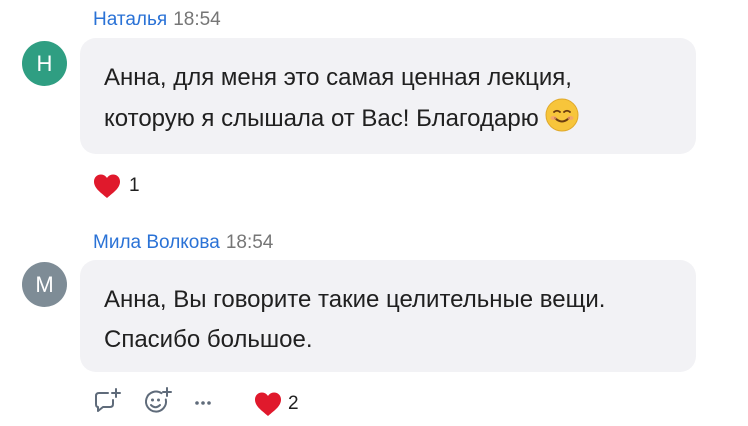 This screenshot has width=748, height=426. I want to click on author-name: Мила Волкова, so click(156, 242).